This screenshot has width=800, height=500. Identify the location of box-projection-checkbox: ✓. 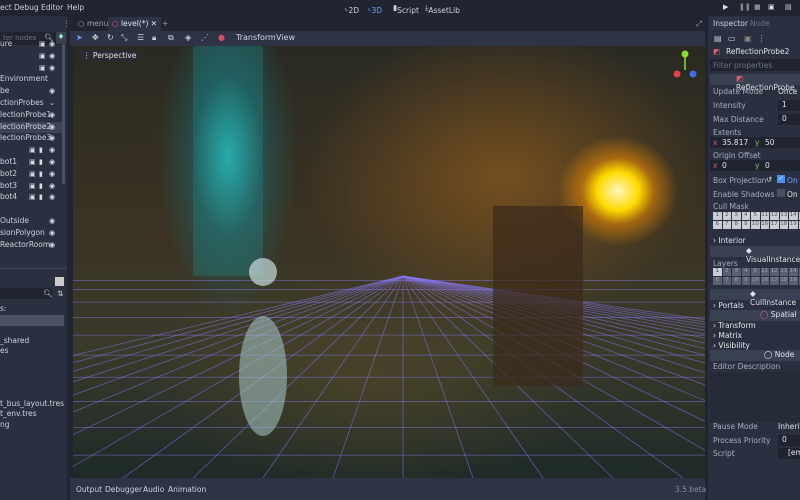
(781, 179).